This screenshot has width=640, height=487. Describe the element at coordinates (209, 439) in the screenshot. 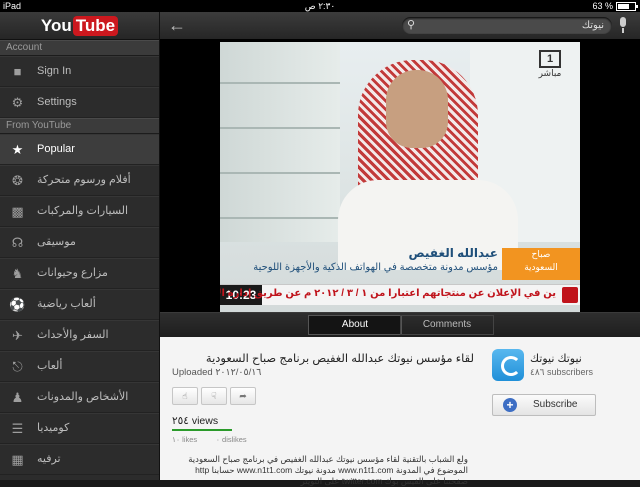

I see `like-counts: ١٠ likes ٠ dislikes` at that location.